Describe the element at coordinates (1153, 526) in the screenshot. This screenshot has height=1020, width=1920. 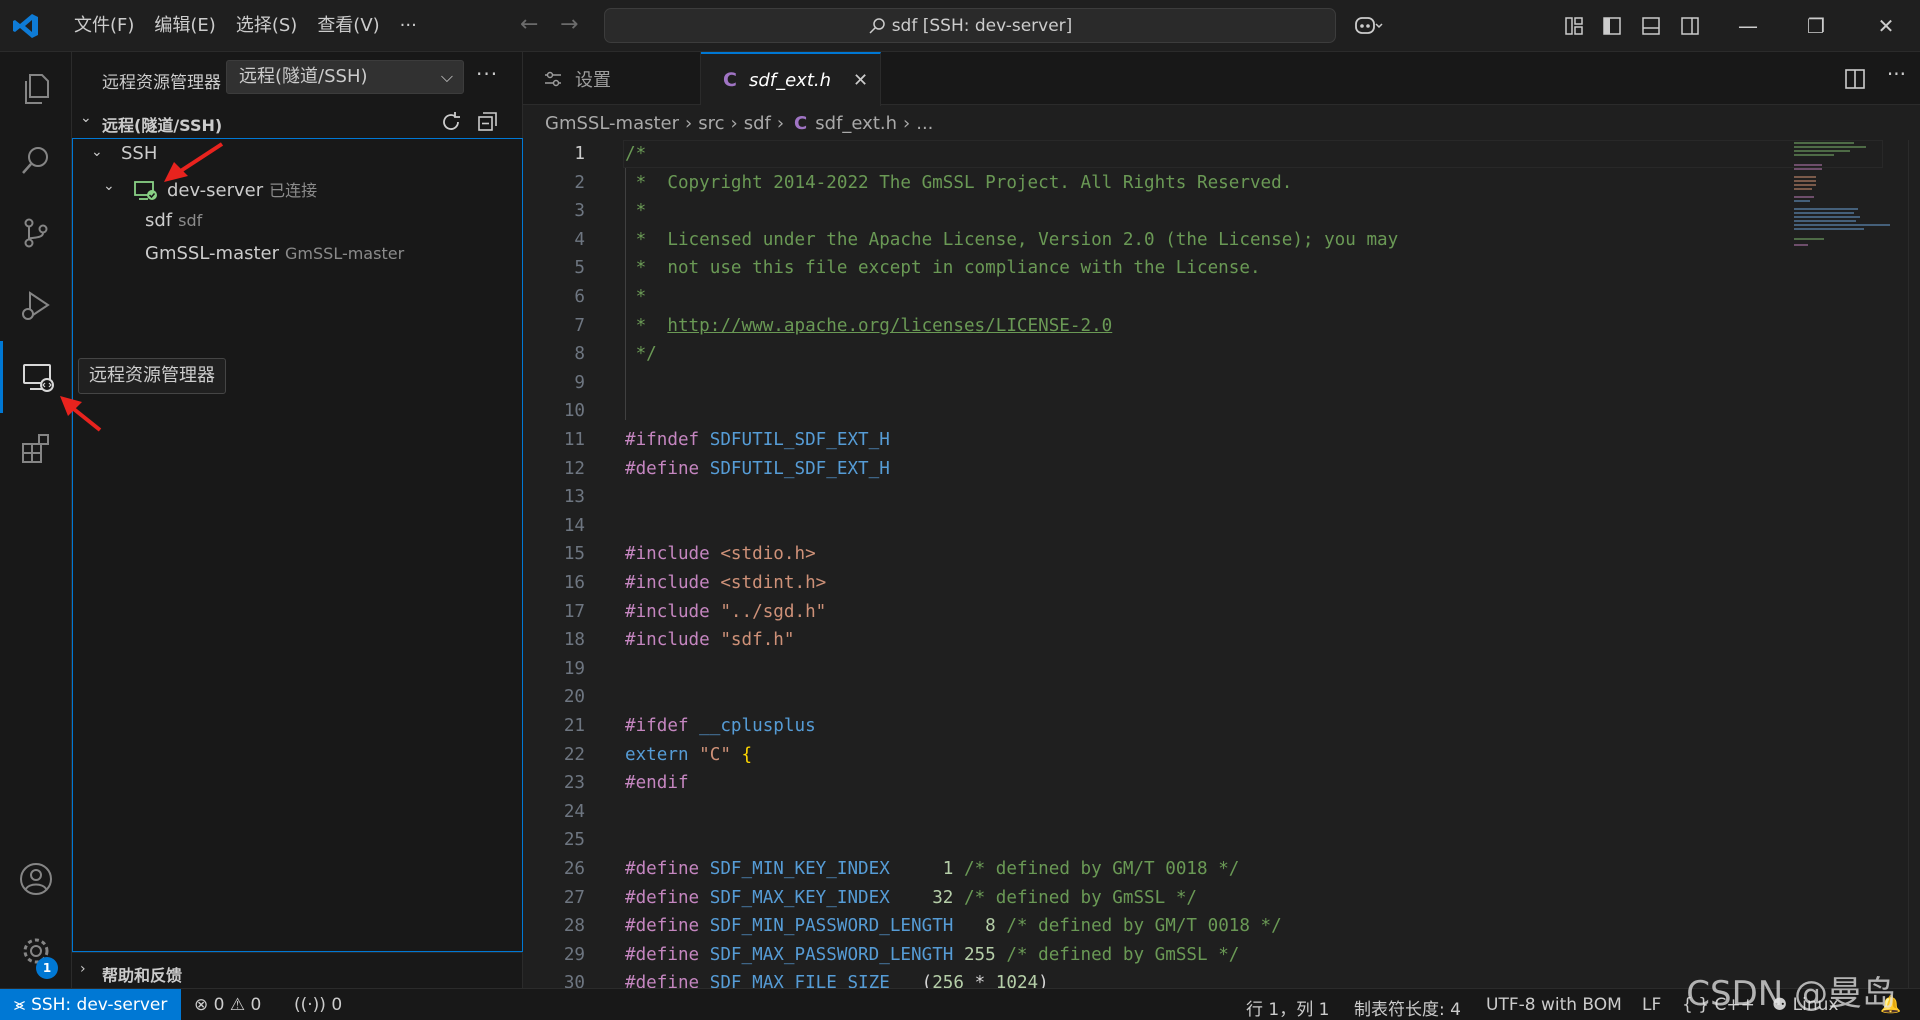
I see `code-line: 14` at that location.